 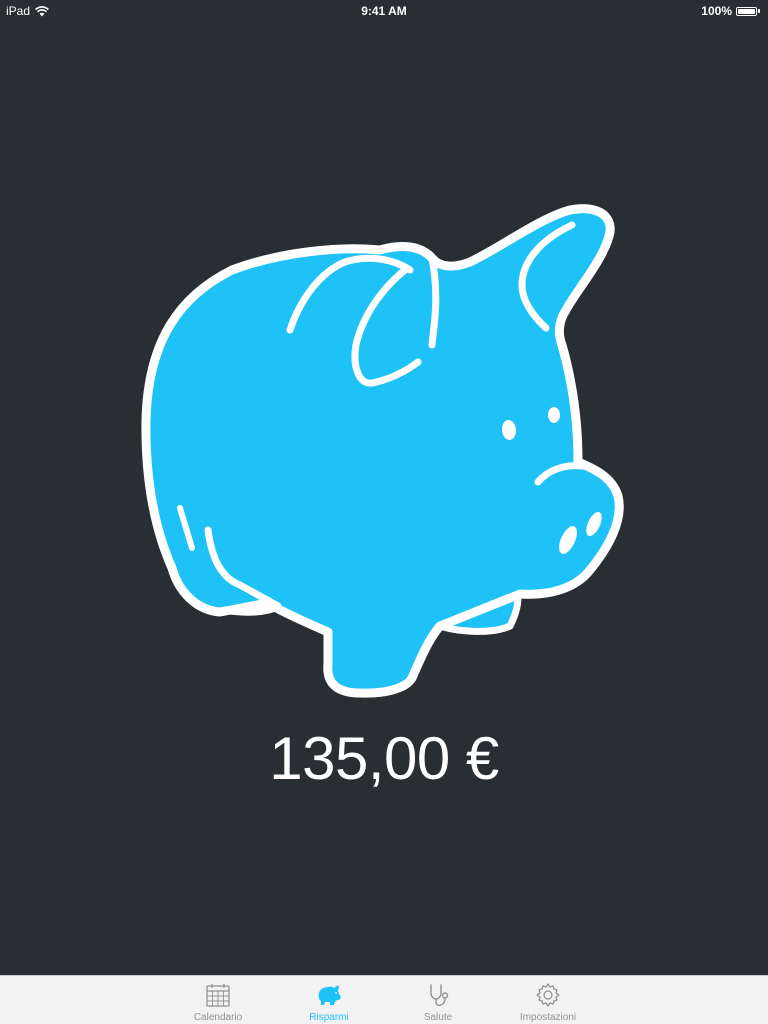 I want to click on tab-impostazioni: Impostazioni, so click(x=548, y=1000).